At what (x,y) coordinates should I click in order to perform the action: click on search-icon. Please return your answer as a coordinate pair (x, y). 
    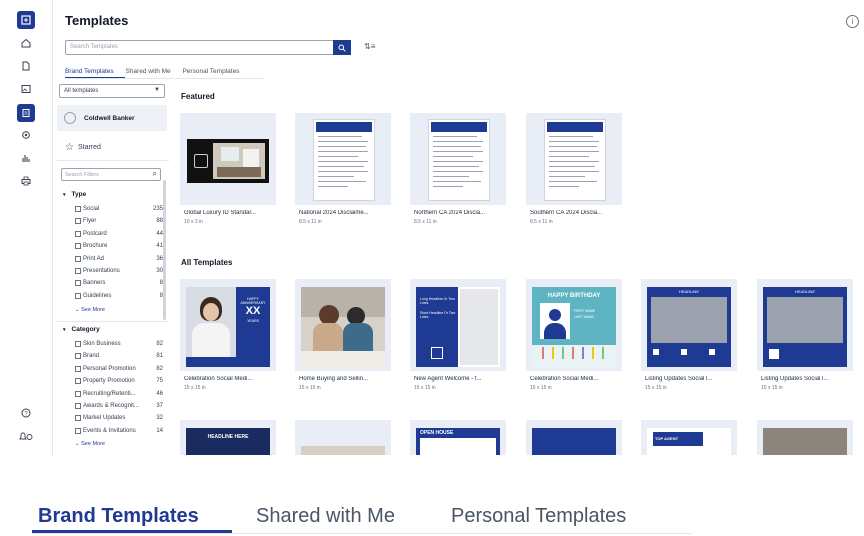
    Looking at the image, I should click on (342, 48).